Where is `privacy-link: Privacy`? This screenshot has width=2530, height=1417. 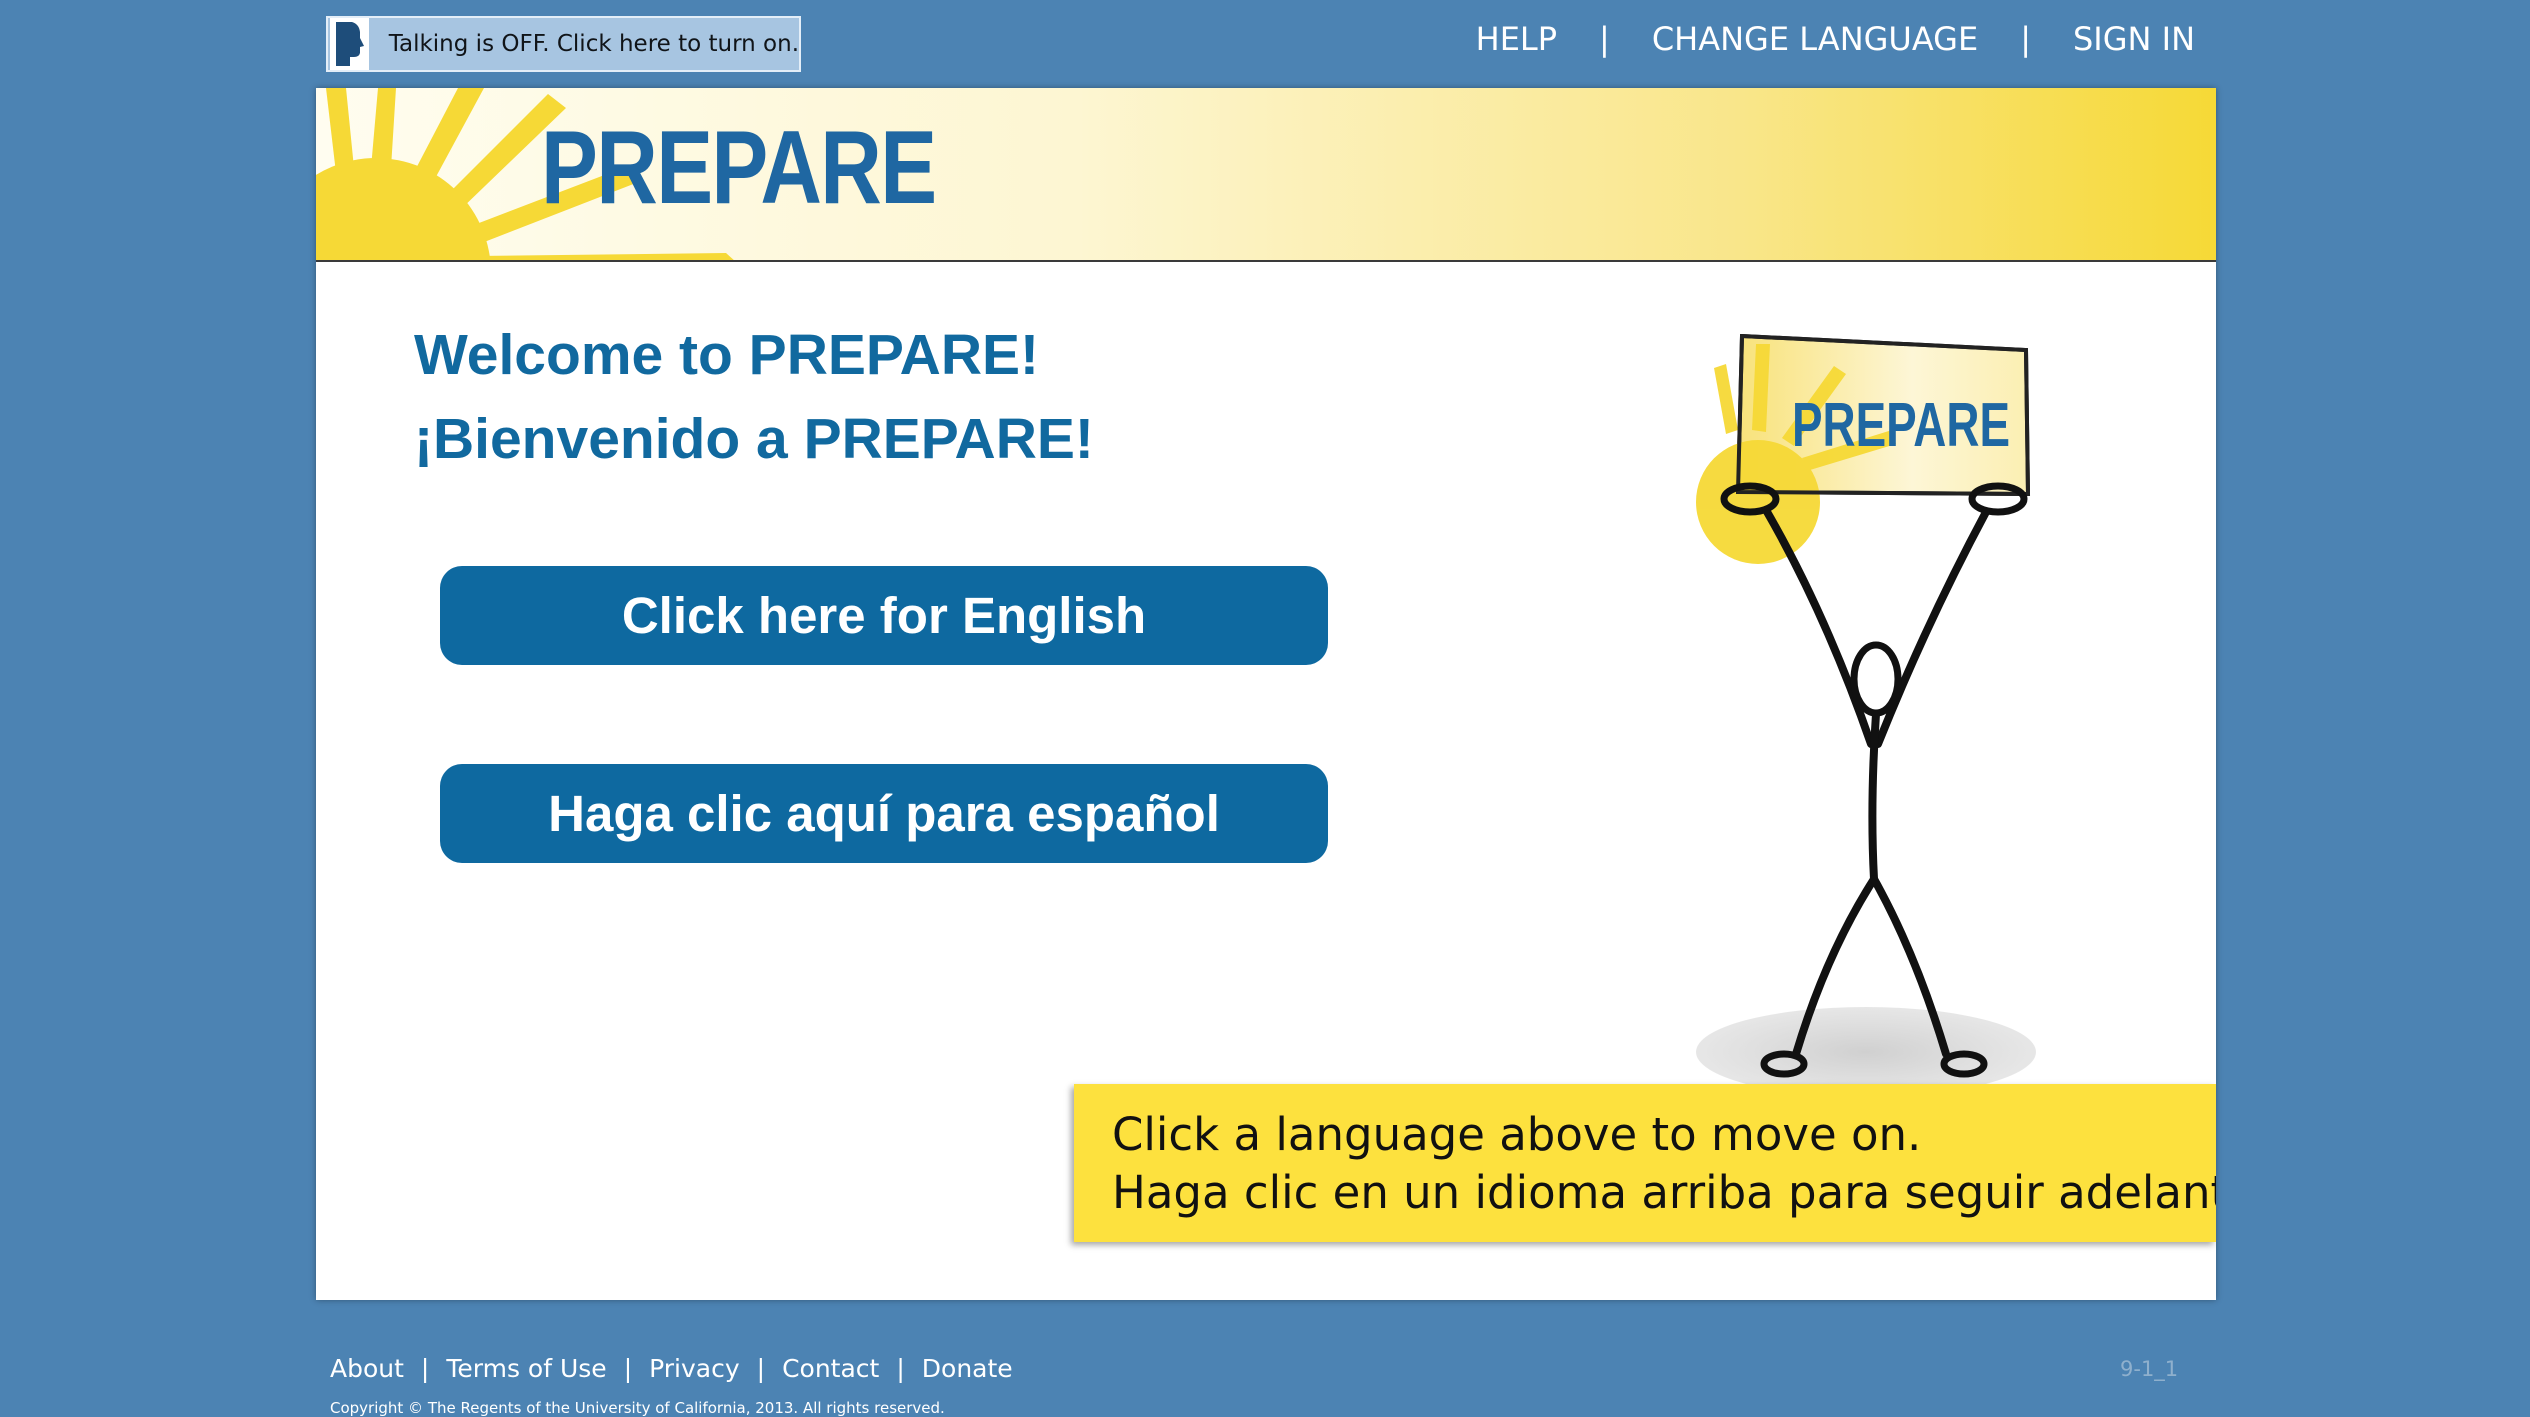
privacy-link: Privacy is located at coordinates (694, 1368).